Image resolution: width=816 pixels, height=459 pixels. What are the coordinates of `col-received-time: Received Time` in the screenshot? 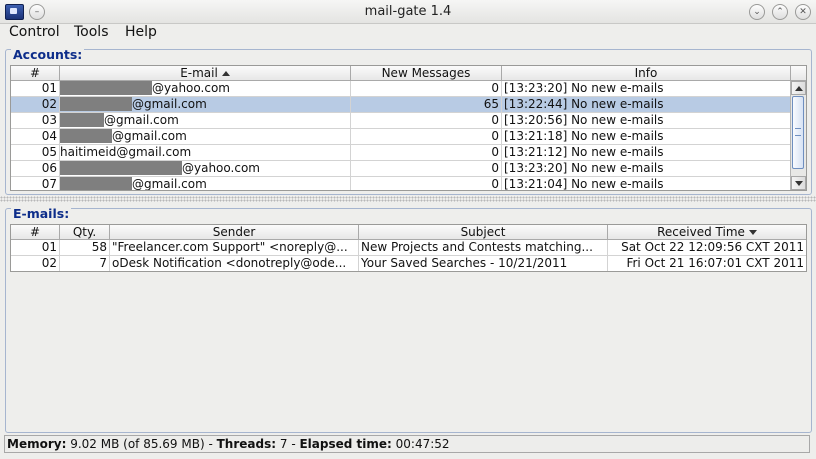 It's located at (707, 232).